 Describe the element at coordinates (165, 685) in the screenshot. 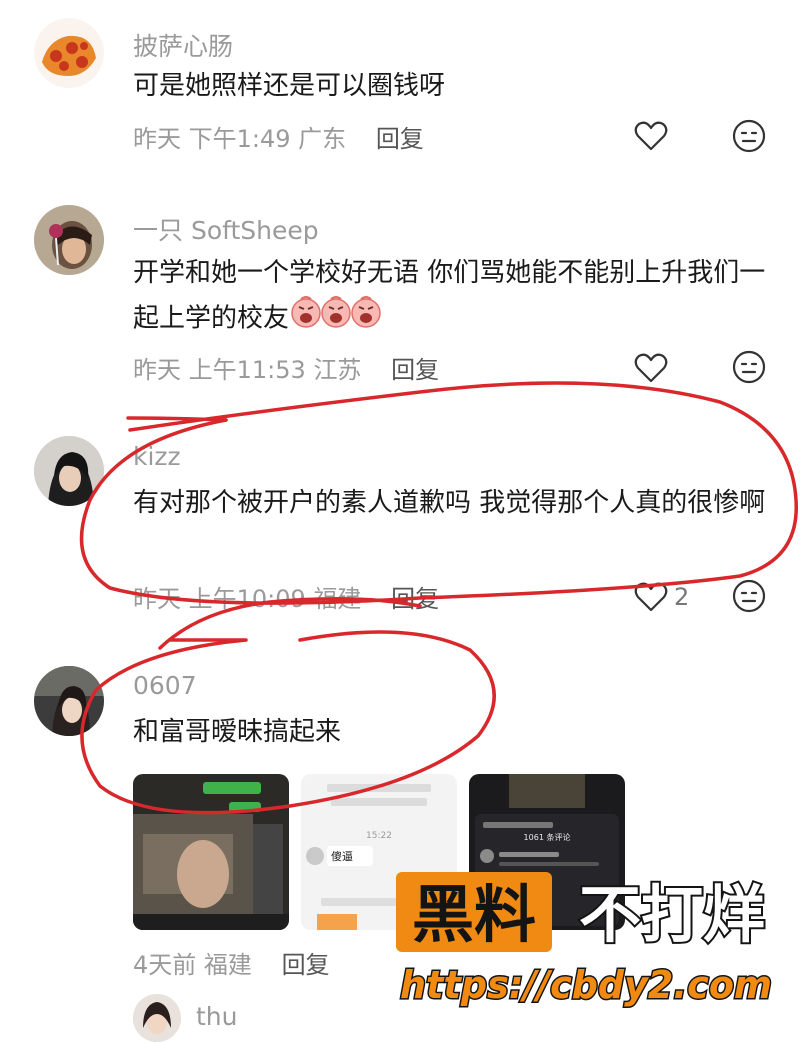

I see `username: 0607` at that location.